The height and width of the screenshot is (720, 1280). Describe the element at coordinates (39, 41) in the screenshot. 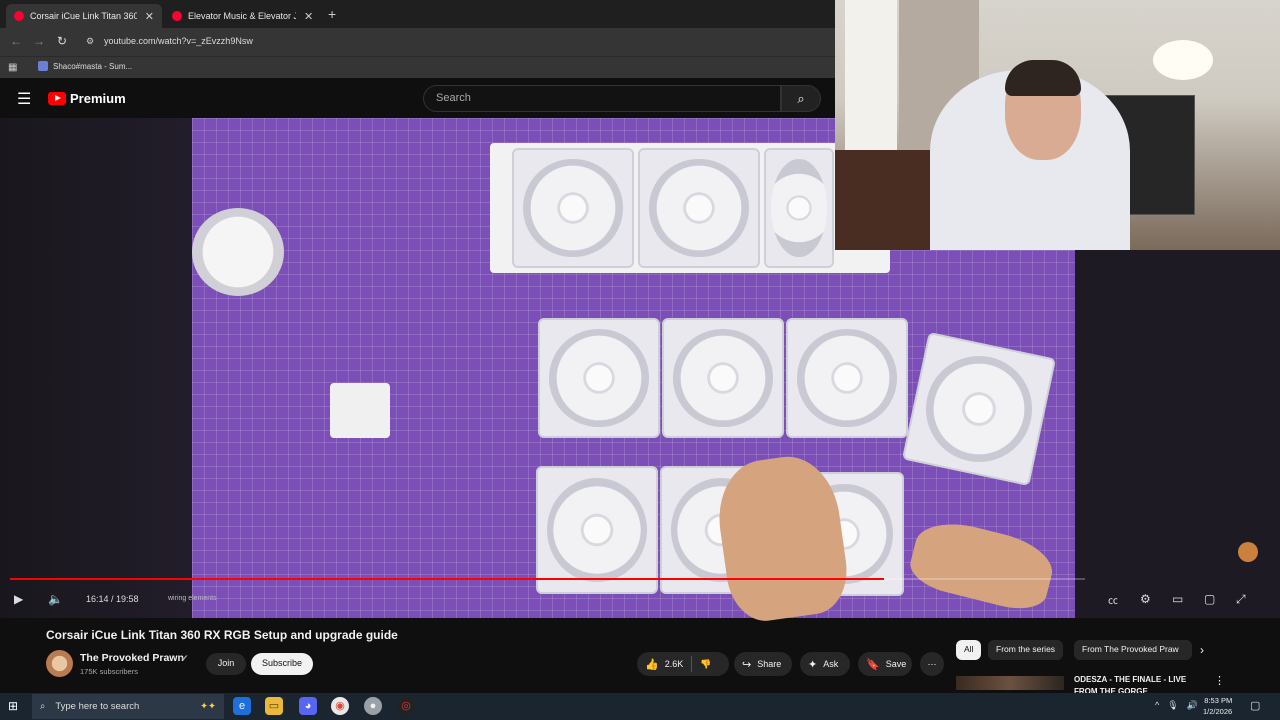

I see `forward-icon: →` at that location.